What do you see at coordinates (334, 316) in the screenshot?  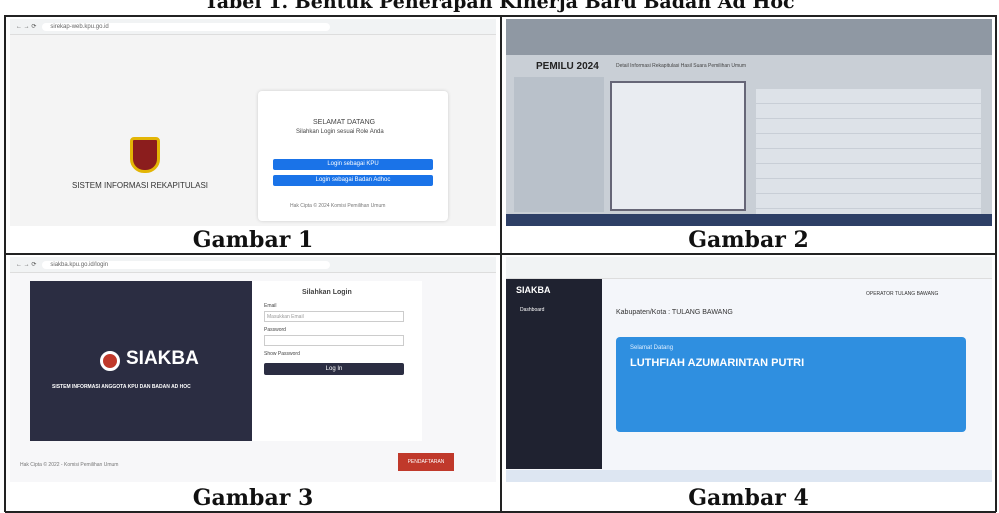 I see `email-field: Masukkan Email` at bounding box center [334, 316].